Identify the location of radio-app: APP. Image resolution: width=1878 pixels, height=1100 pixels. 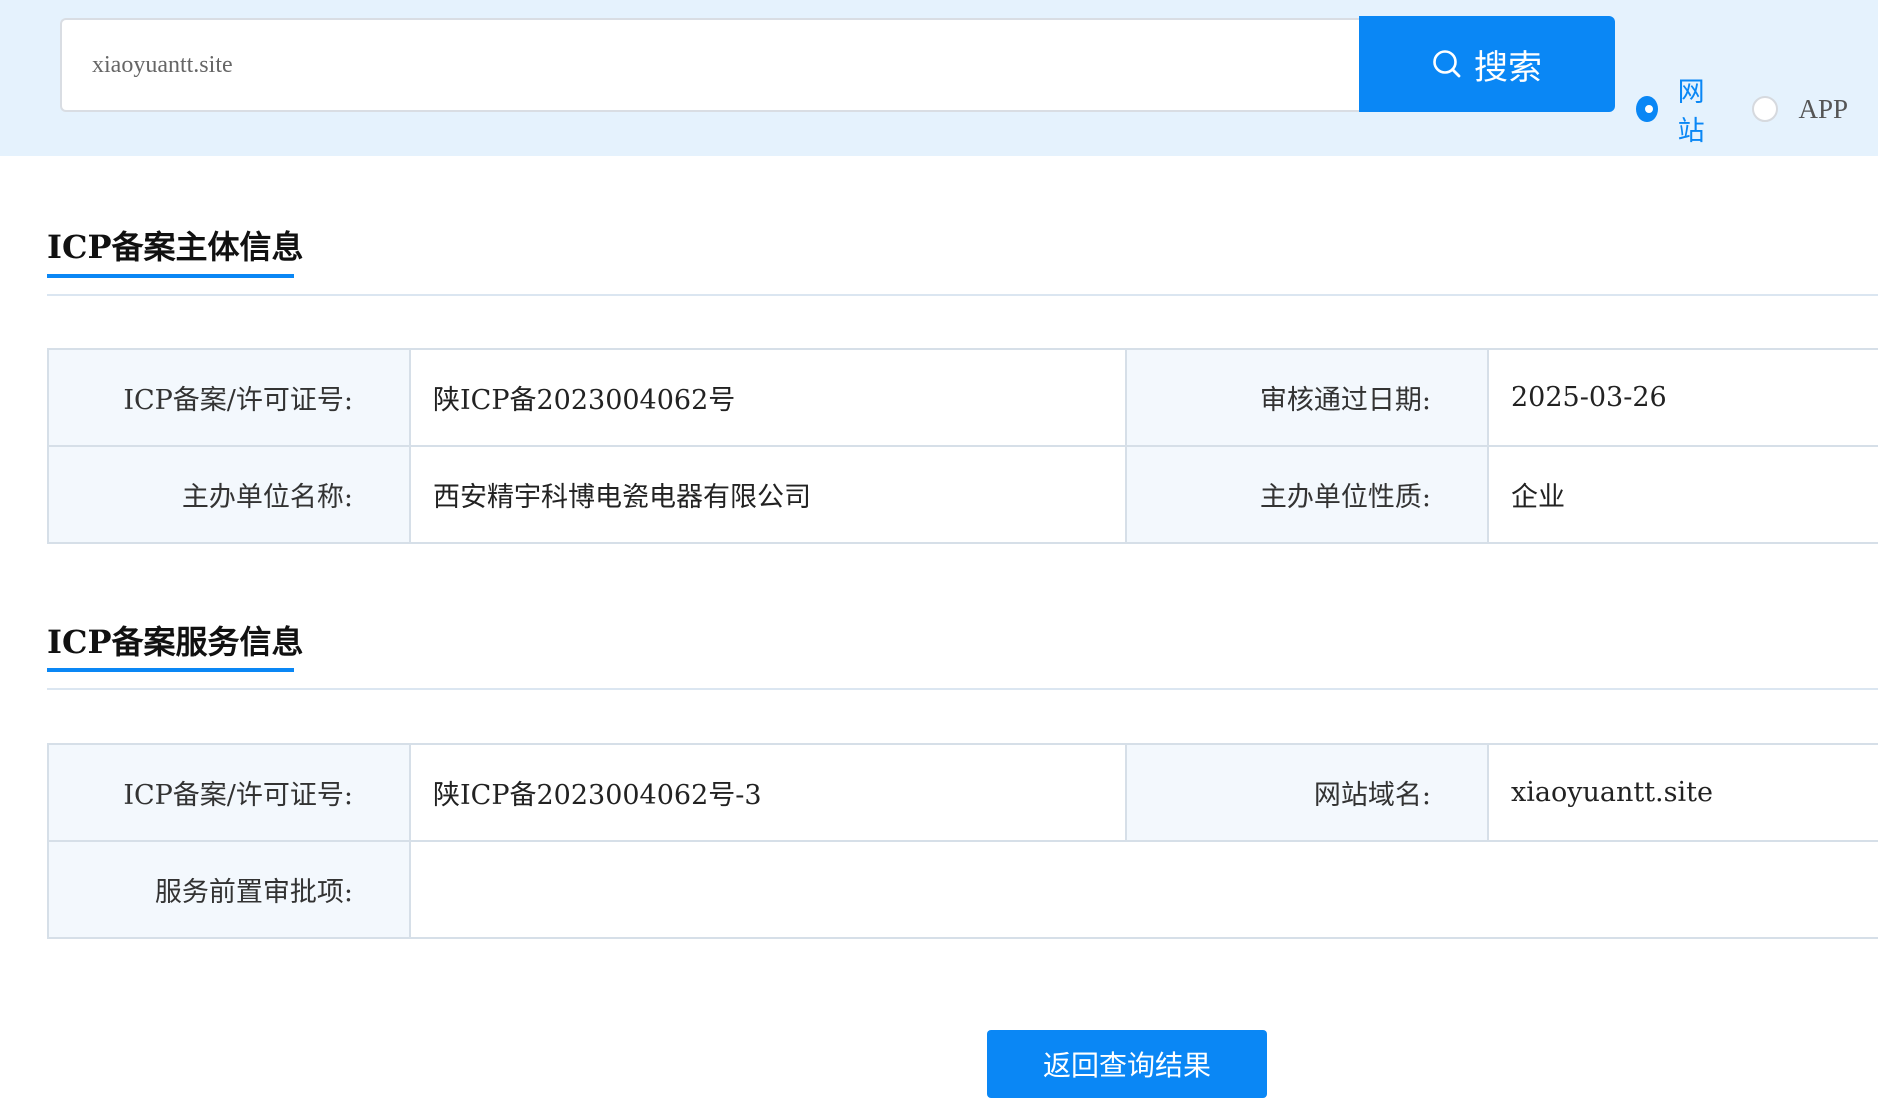
(1800, 109).